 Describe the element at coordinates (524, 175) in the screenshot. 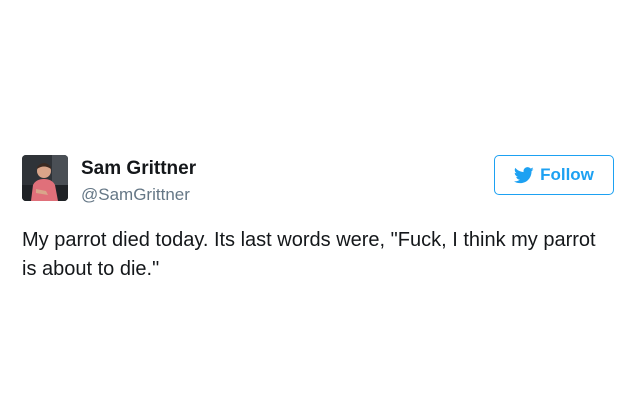

I see `twitter-bird-icon` at that location.